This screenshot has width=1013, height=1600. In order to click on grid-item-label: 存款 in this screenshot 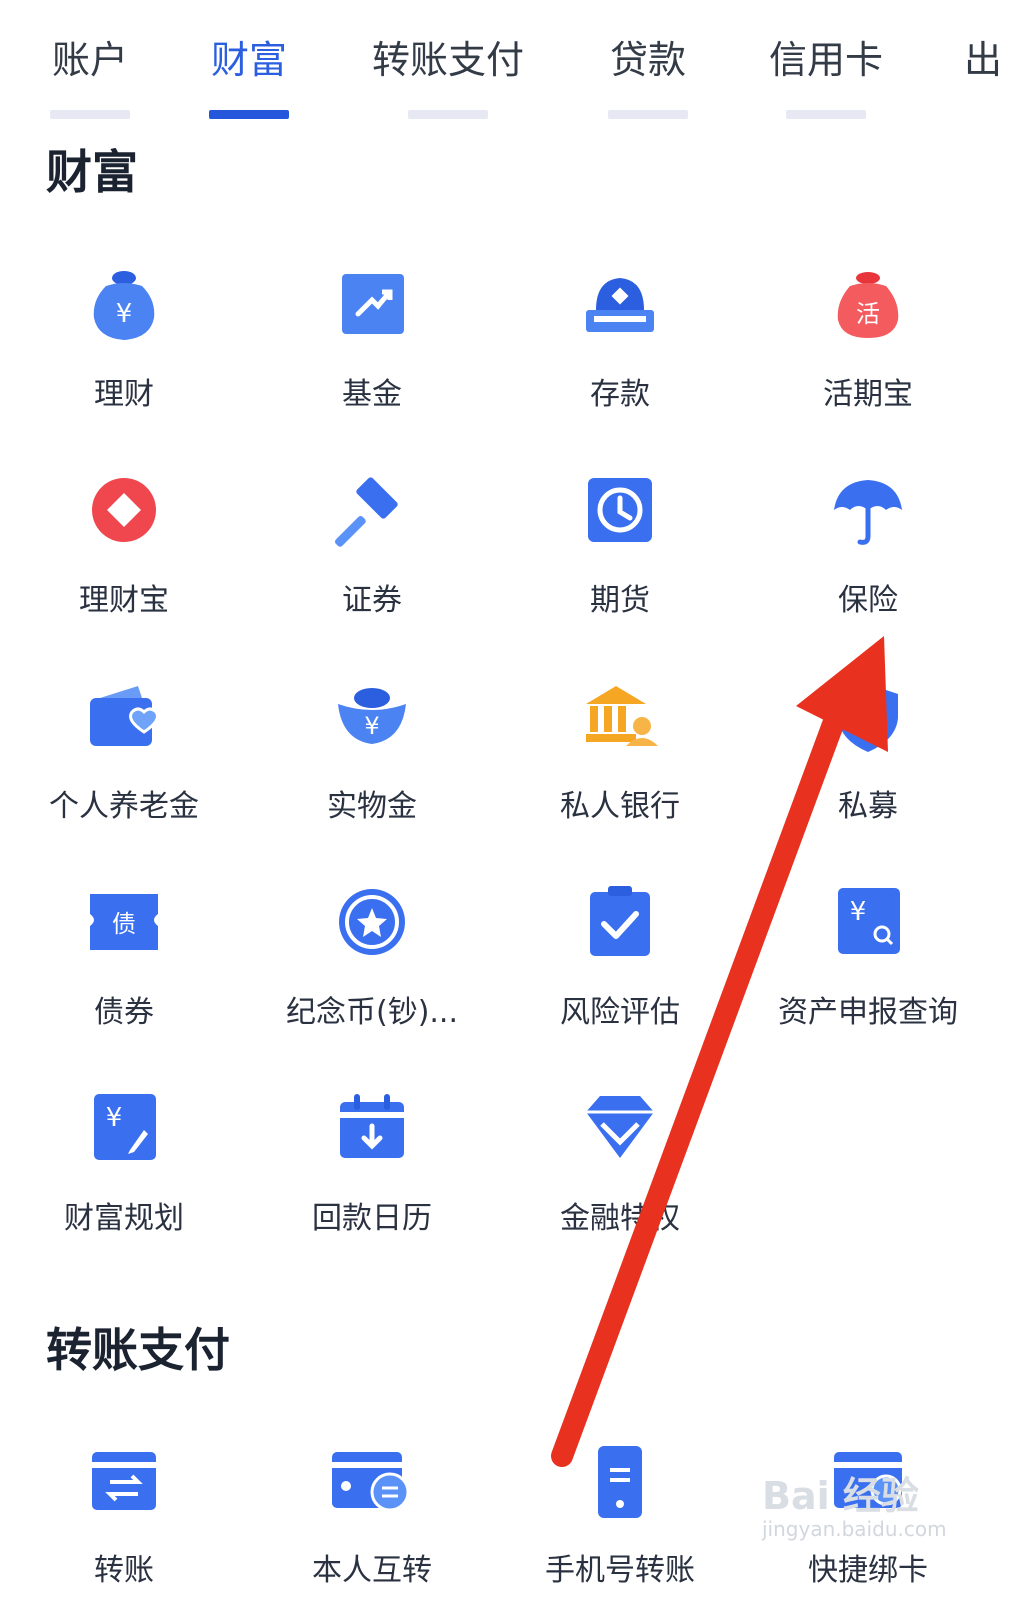, I will do `click(620, 394)`.